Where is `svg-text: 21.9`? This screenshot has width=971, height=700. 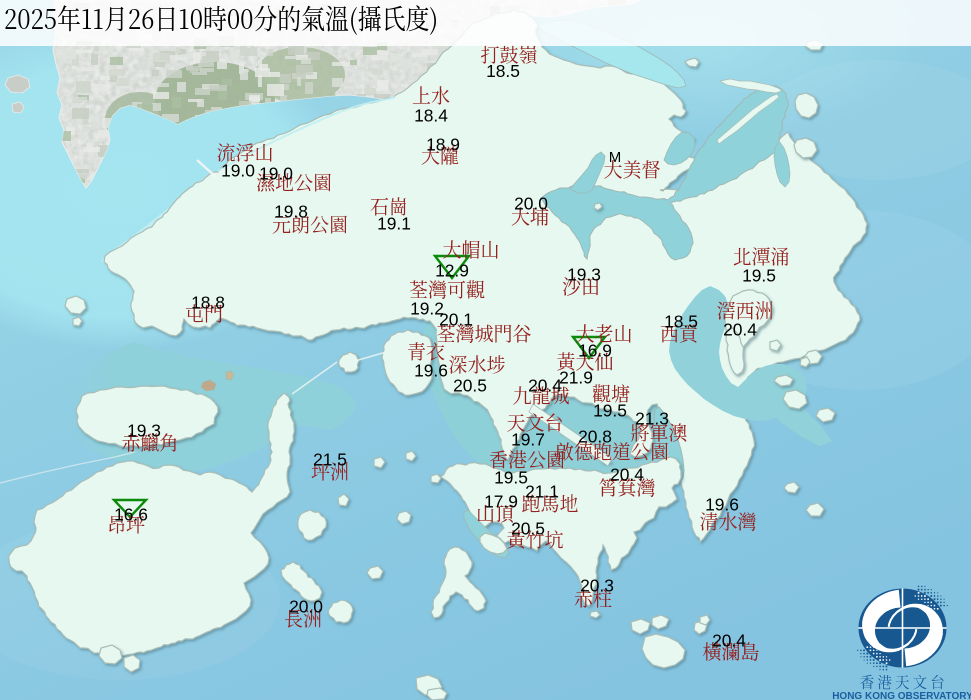
svg-text: 21.9 is located at coordinates (576, 378).